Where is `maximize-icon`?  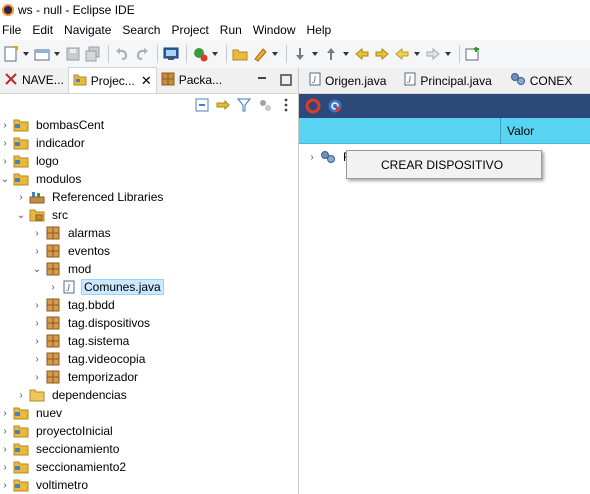
maximize-icon is located at coordinates (286, 80).